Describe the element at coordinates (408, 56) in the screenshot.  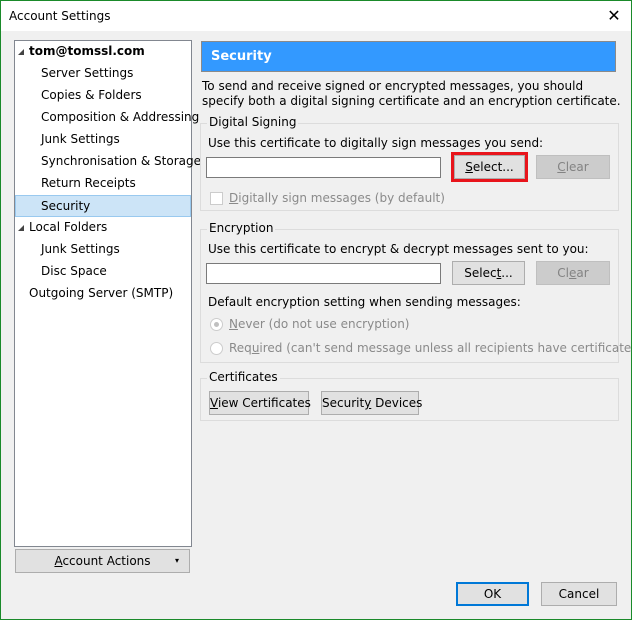
I see `page-header: Security` at that location.